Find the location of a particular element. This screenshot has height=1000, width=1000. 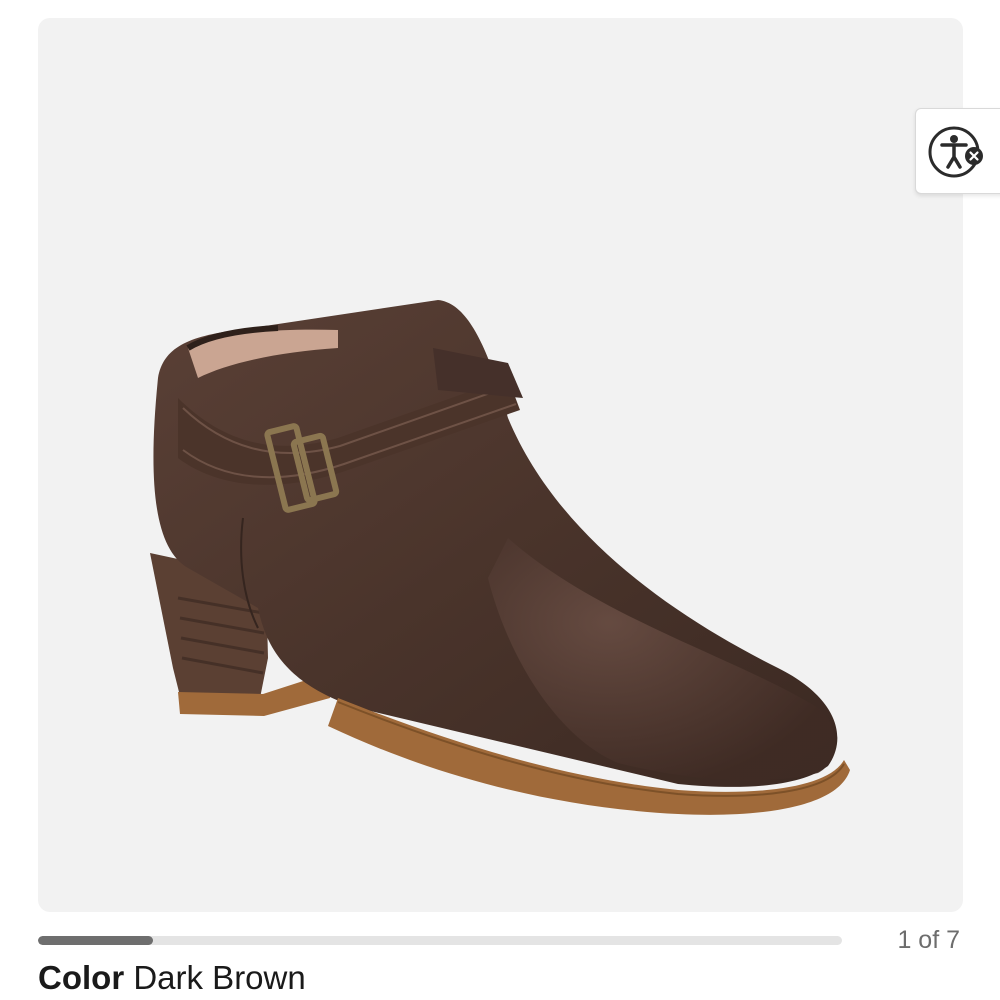

gallery-progress-bar is located at coordinates (440, 940).